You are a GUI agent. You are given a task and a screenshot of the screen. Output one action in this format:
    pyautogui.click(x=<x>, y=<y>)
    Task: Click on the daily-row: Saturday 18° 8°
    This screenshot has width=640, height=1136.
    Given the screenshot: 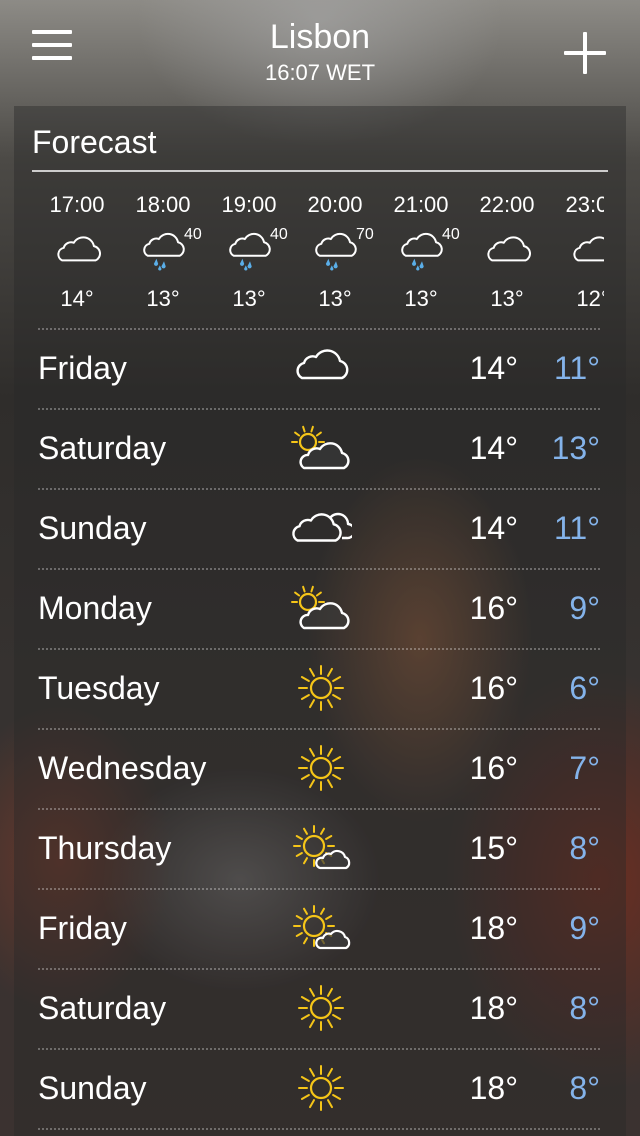 What is the action you would take?
    pyautogui.click(x=320, y=1008)
    